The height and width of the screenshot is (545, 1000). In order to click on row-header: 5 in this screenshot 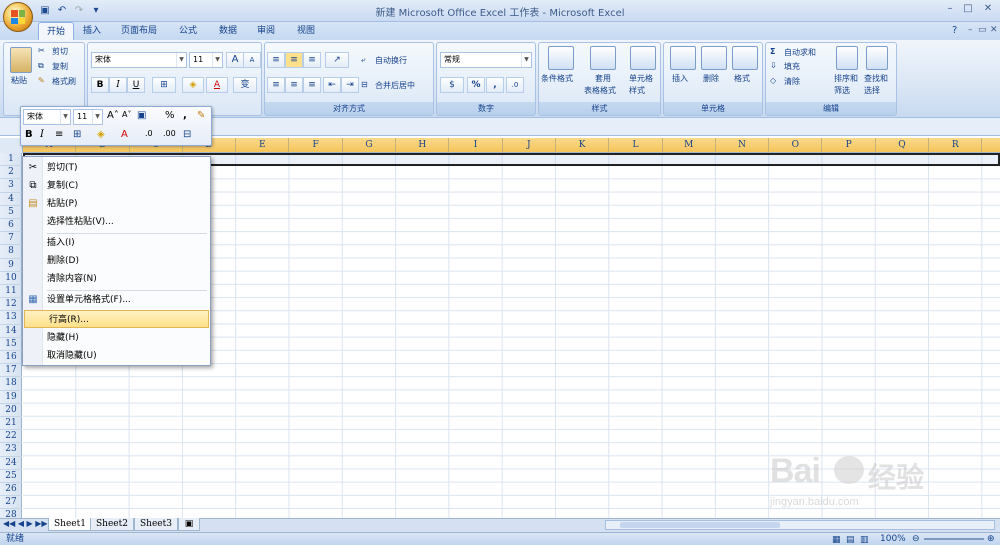, I will do `click(11, 212)`.